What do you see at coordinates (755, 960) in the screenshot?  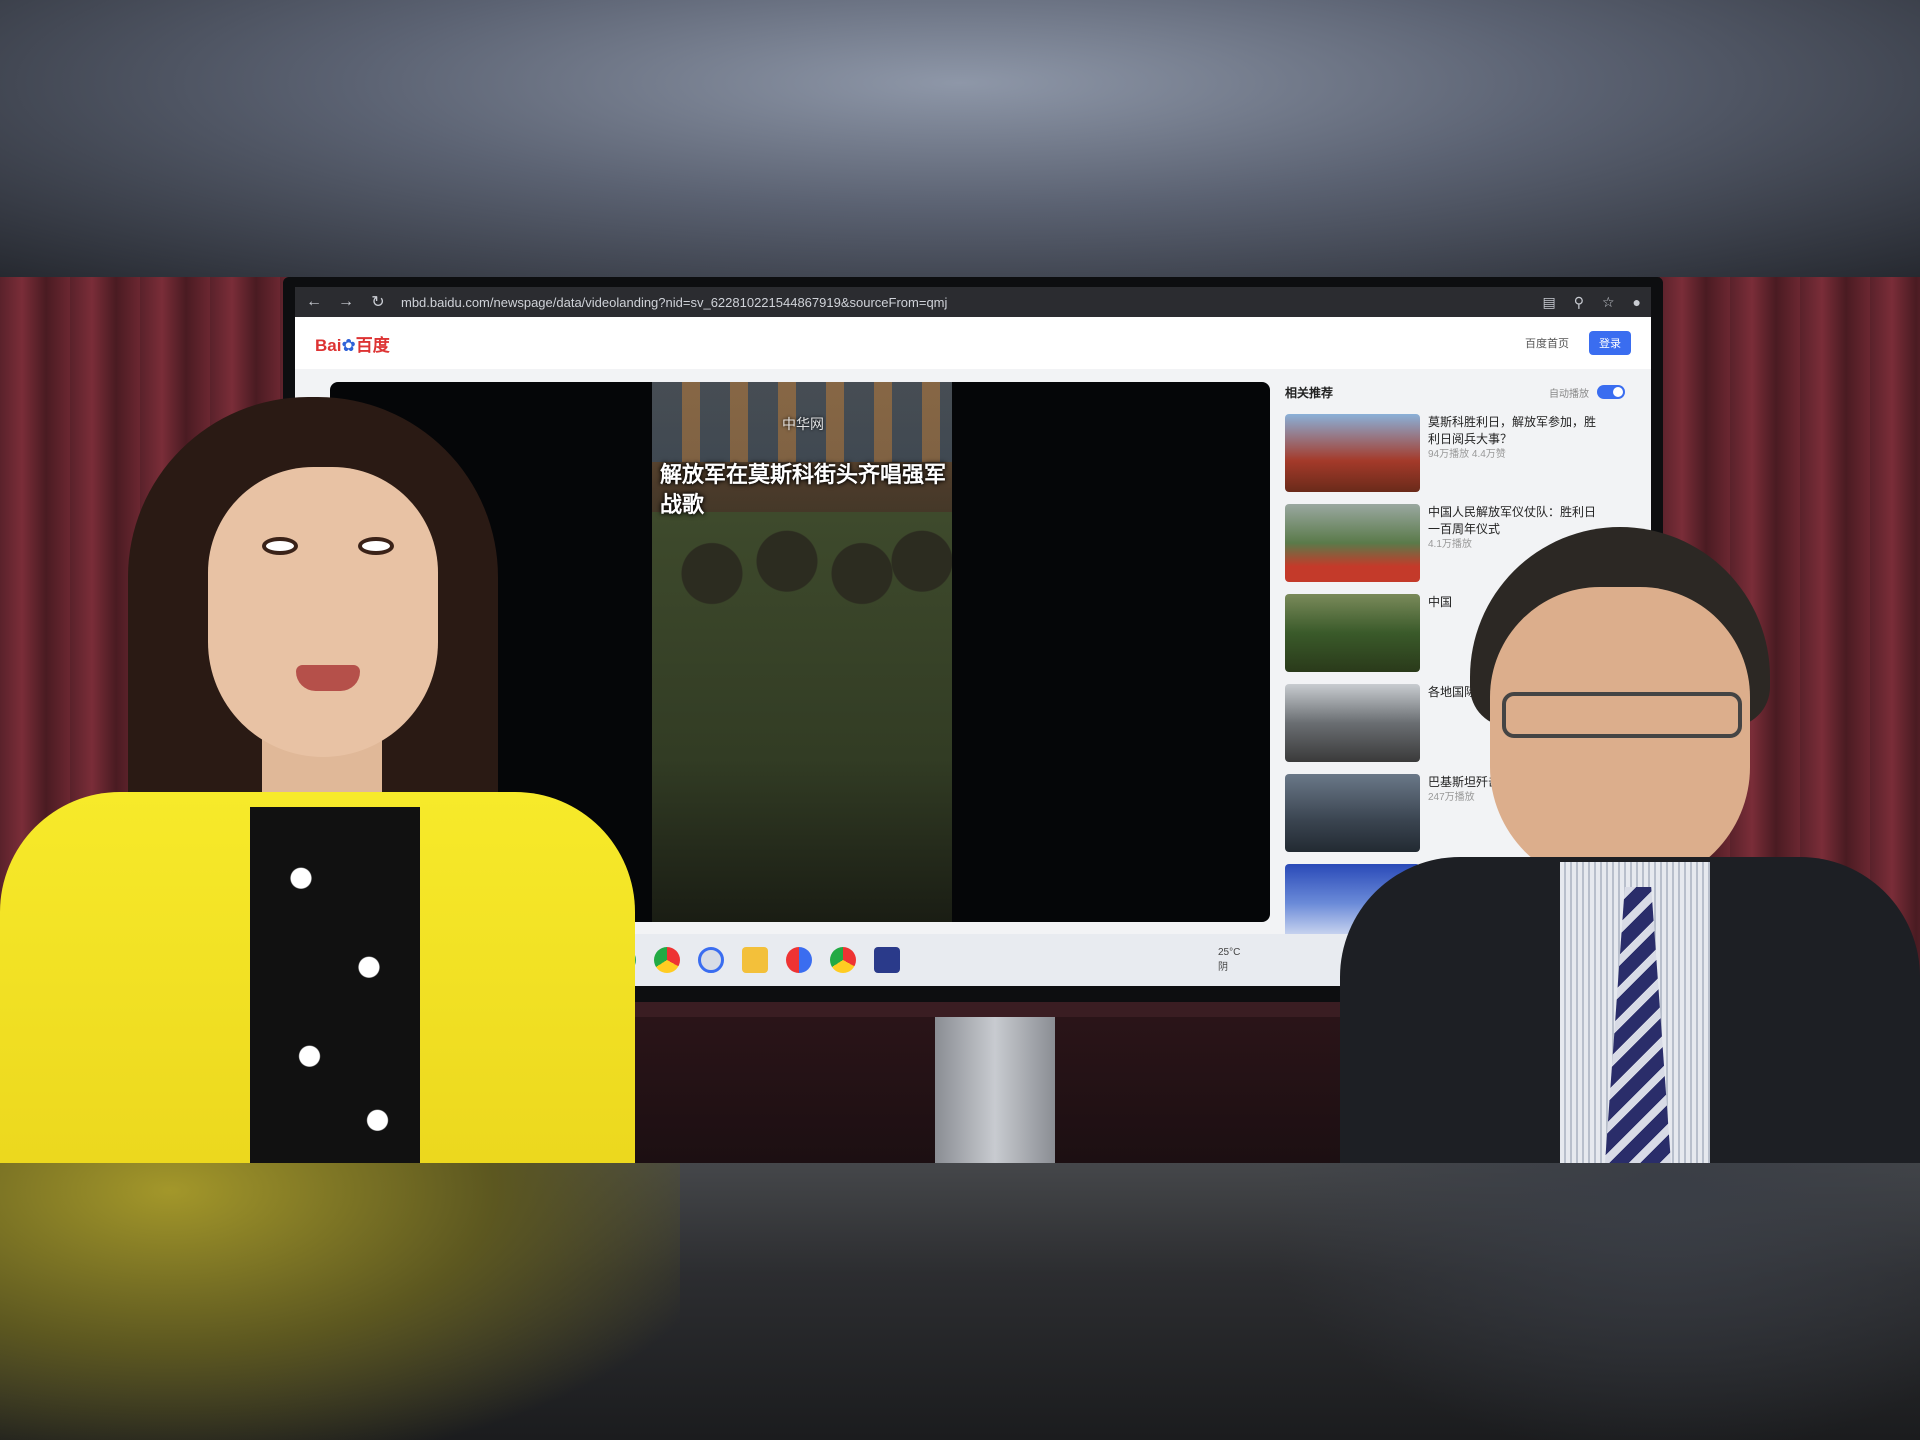 I see `folder-icon` at bounding box center [755, 960].